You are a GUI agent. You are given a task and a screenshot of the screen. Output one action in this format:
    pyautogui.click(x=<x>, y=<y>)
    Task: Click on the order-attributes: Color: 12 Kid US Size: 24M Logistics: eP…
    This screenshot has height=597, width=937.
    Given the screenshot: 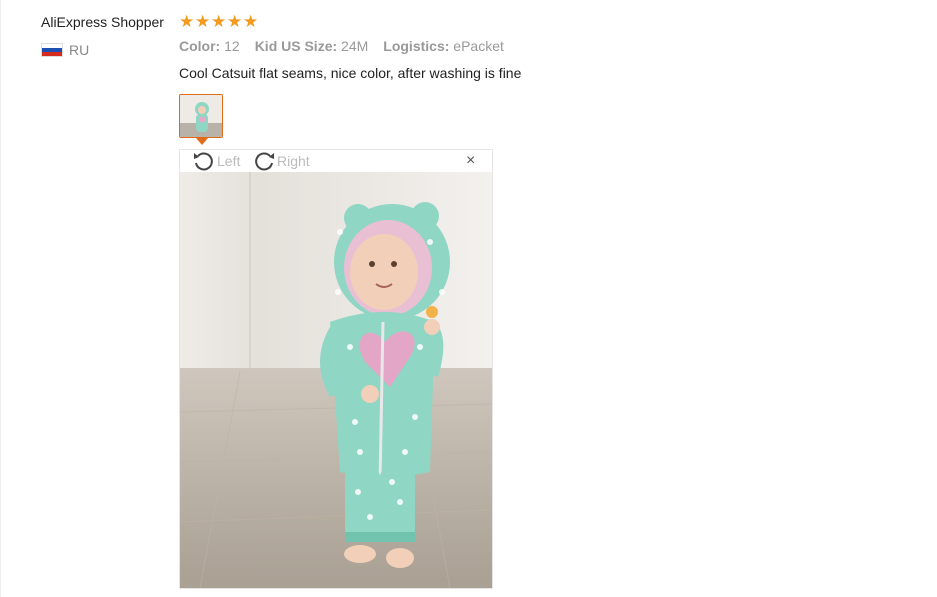 What is the action you would take?
    pyautogui.click(x=349, y=46)
    